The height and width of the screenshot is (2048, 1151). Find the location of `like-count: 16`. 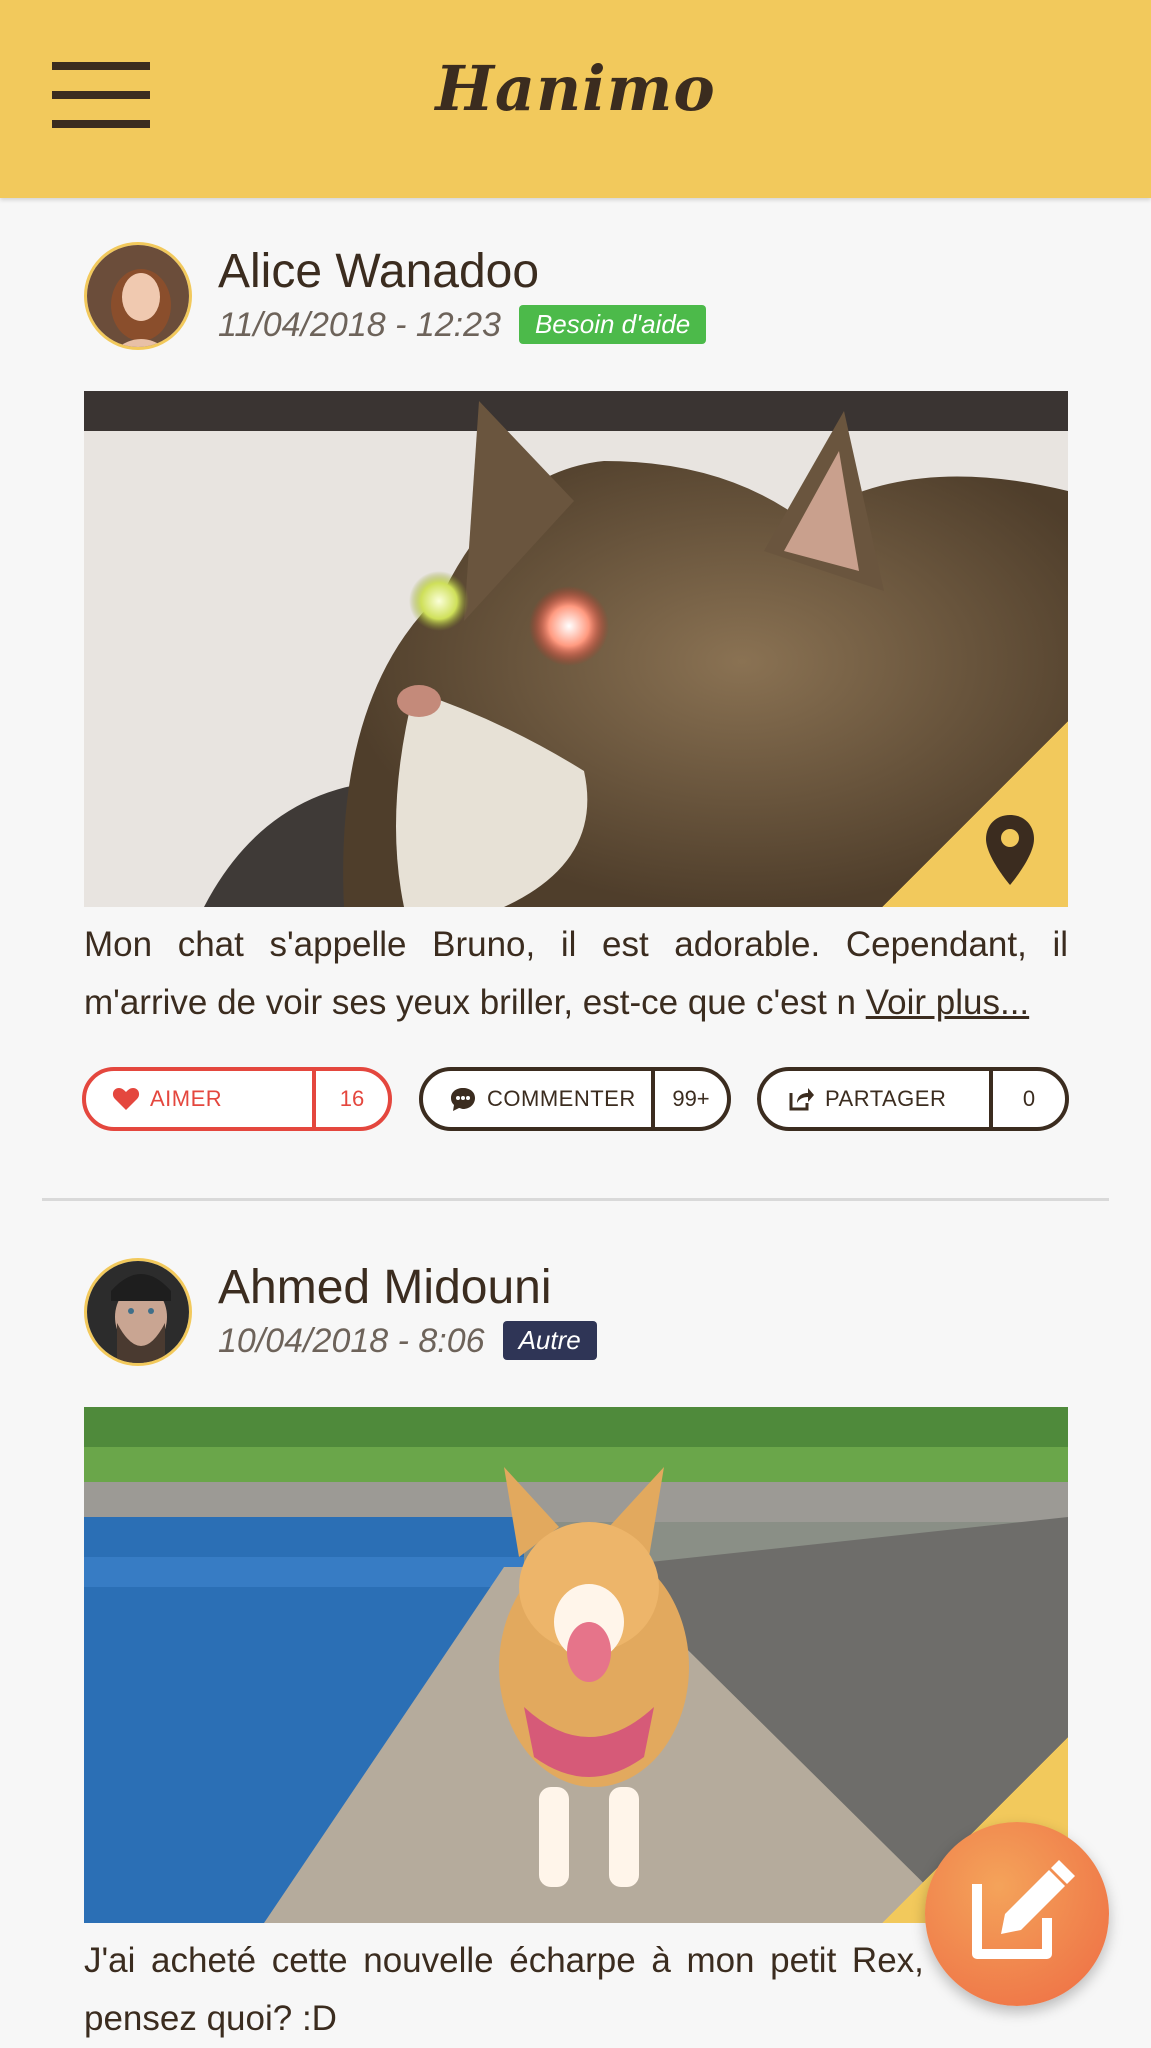

like-count: 16 is located at coordinates (350, 1099).